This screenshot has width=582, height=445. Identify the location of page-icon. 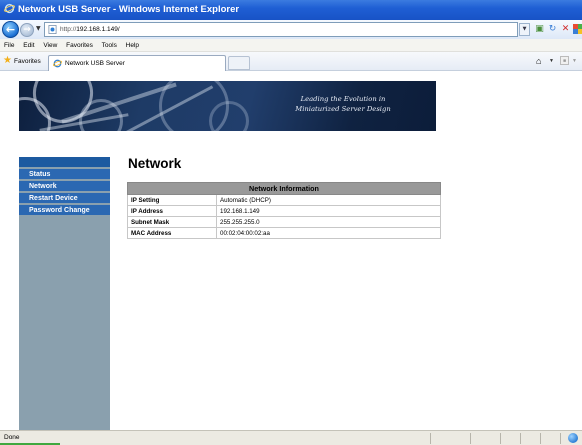
(52, 29).